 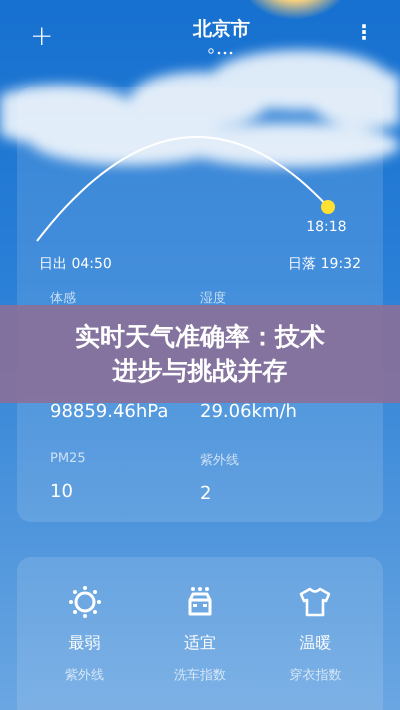 What do you see at coordinates (249, 412) in the screenshot?
I see `detail-value: 29.06km/h` at bounding box center [249, 412].